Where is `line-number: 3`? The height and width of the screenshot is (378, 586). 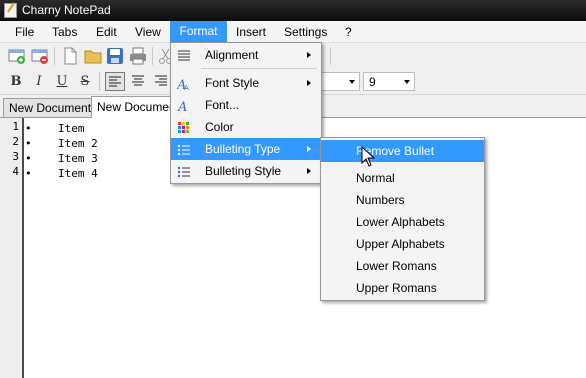 line-number: 3 is located at coordinates (15, 156).